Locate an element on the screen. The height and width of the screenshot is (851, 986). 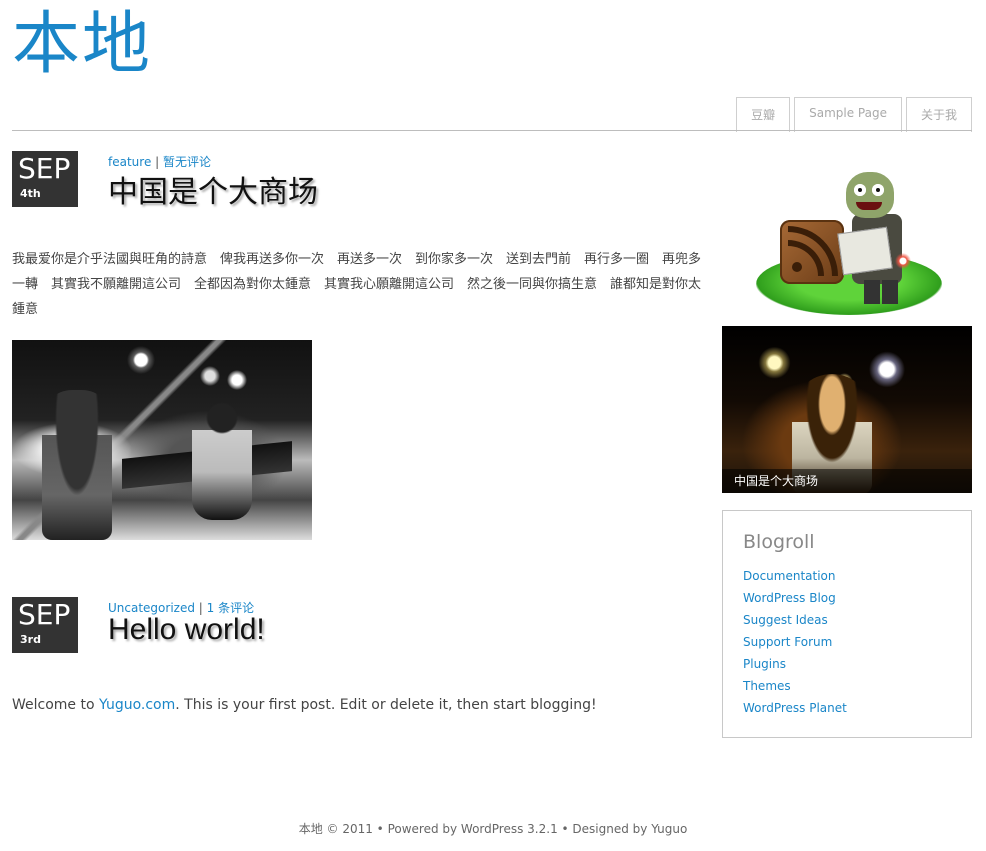
widget-title: Blogroll is located at coordinates (779, 542).